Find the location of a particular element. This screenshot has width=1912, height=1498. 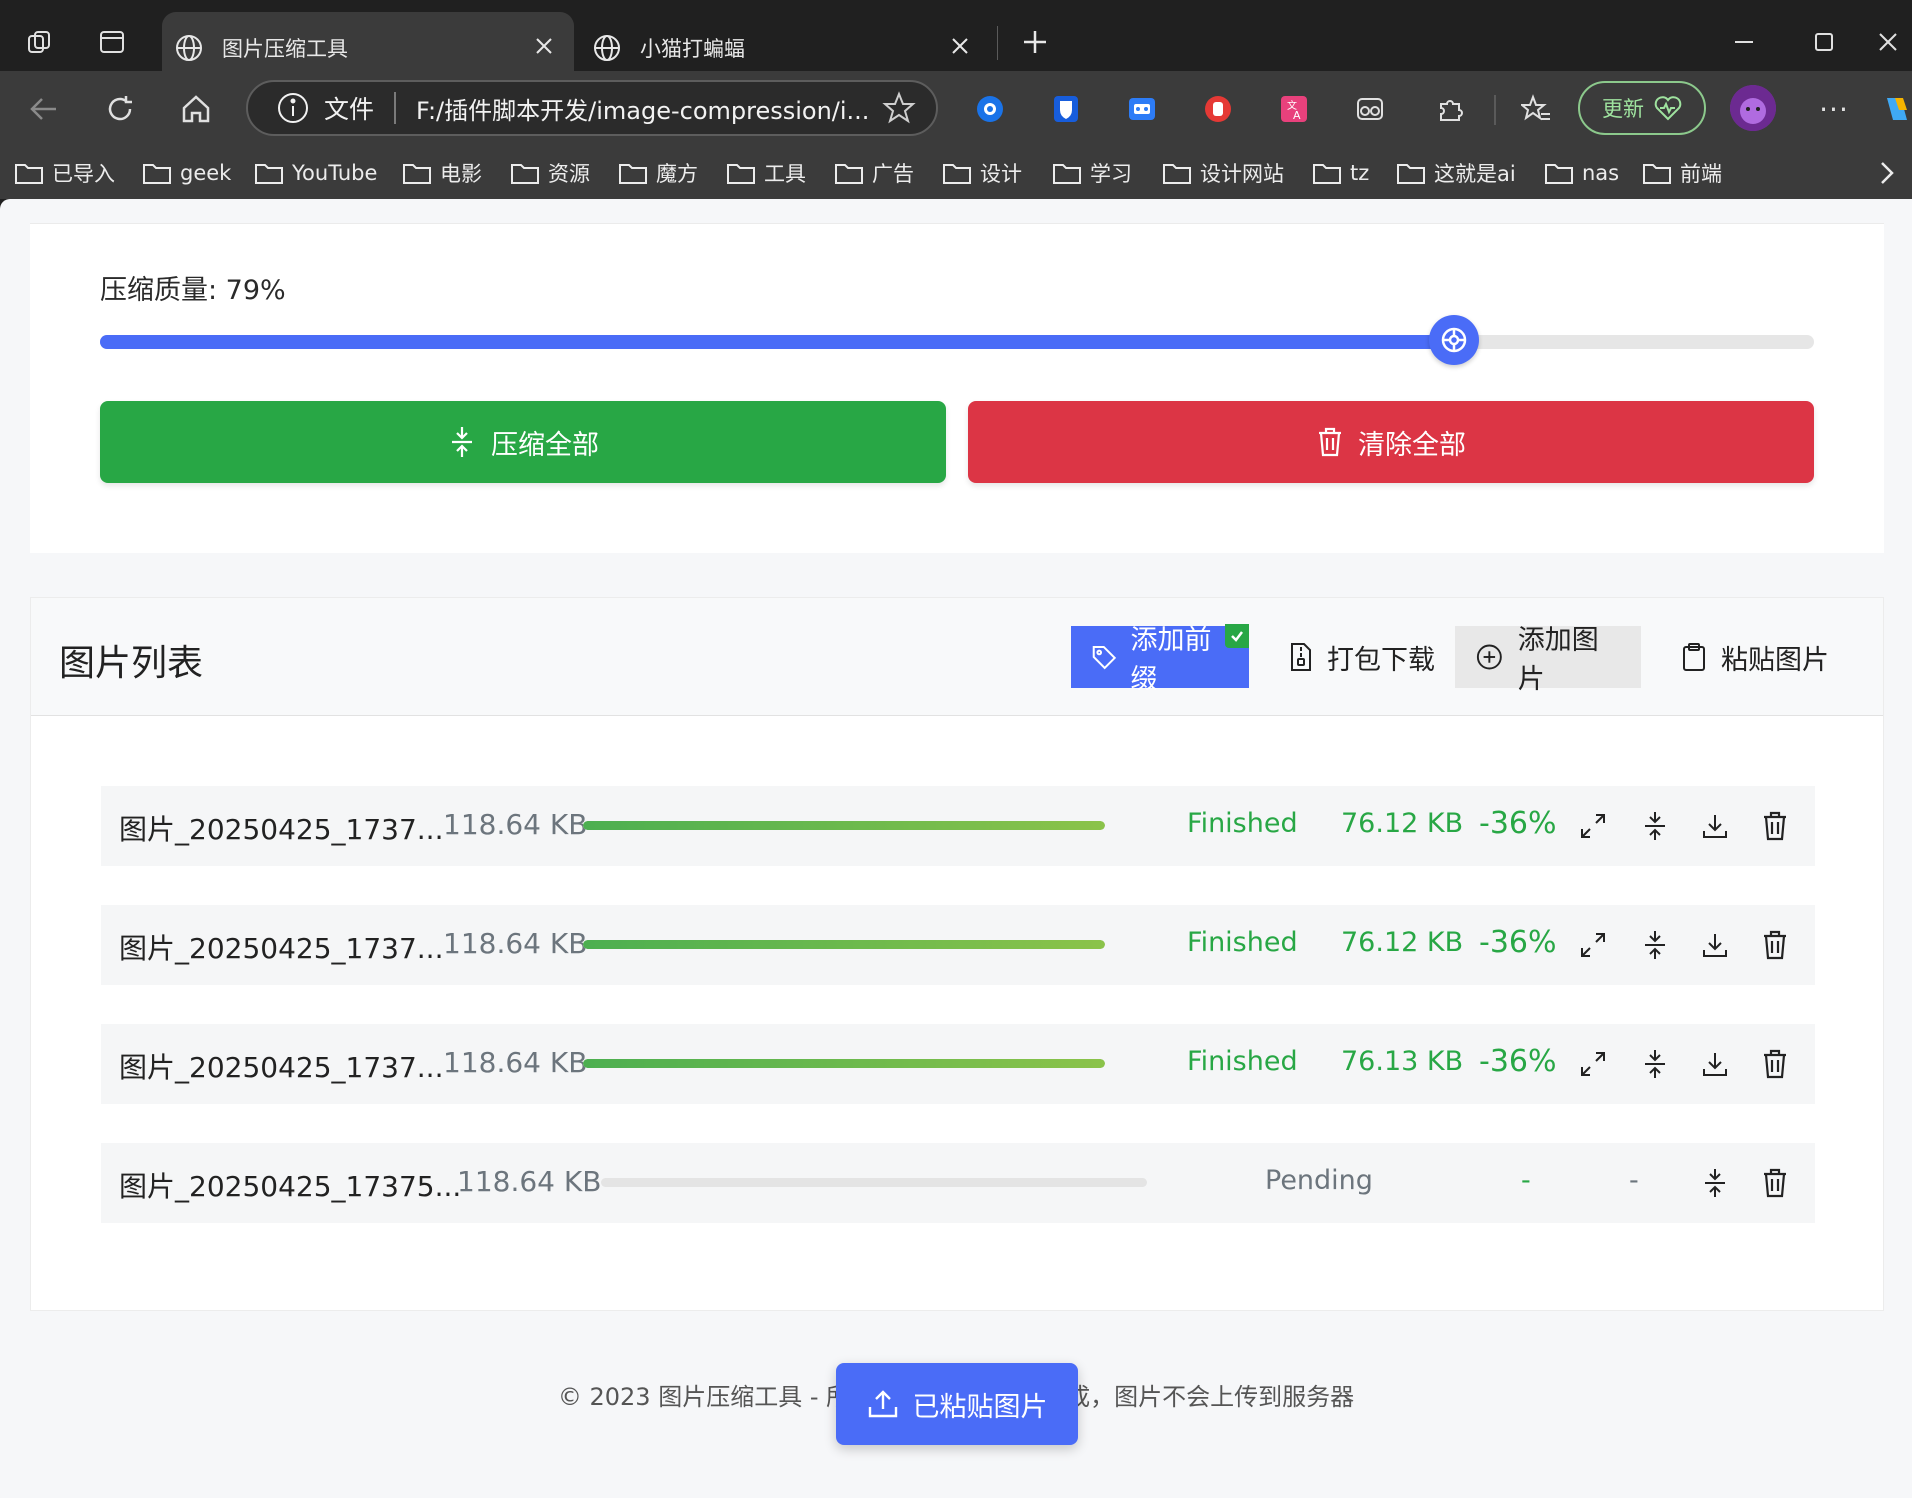

translate-extension-icon: 文A is located at coordinates (1294, 109).